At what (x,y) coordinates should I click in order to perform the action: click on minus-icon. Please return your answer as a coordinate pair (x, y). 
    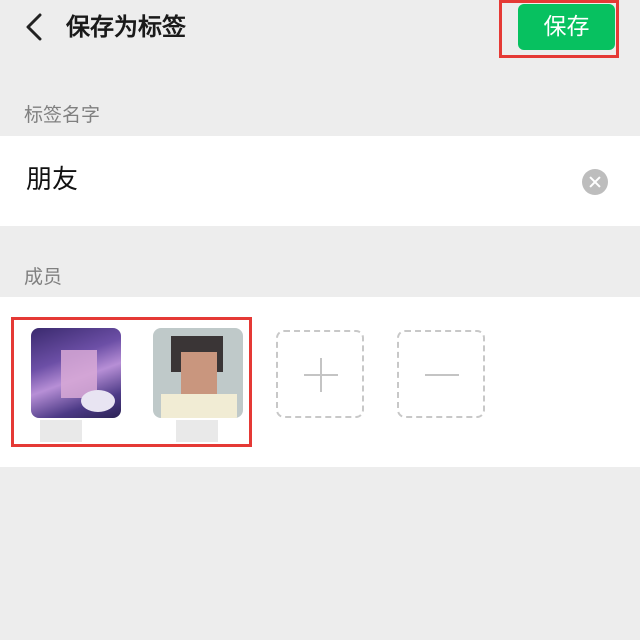
    Looking at the image, I should click on (442, 375).